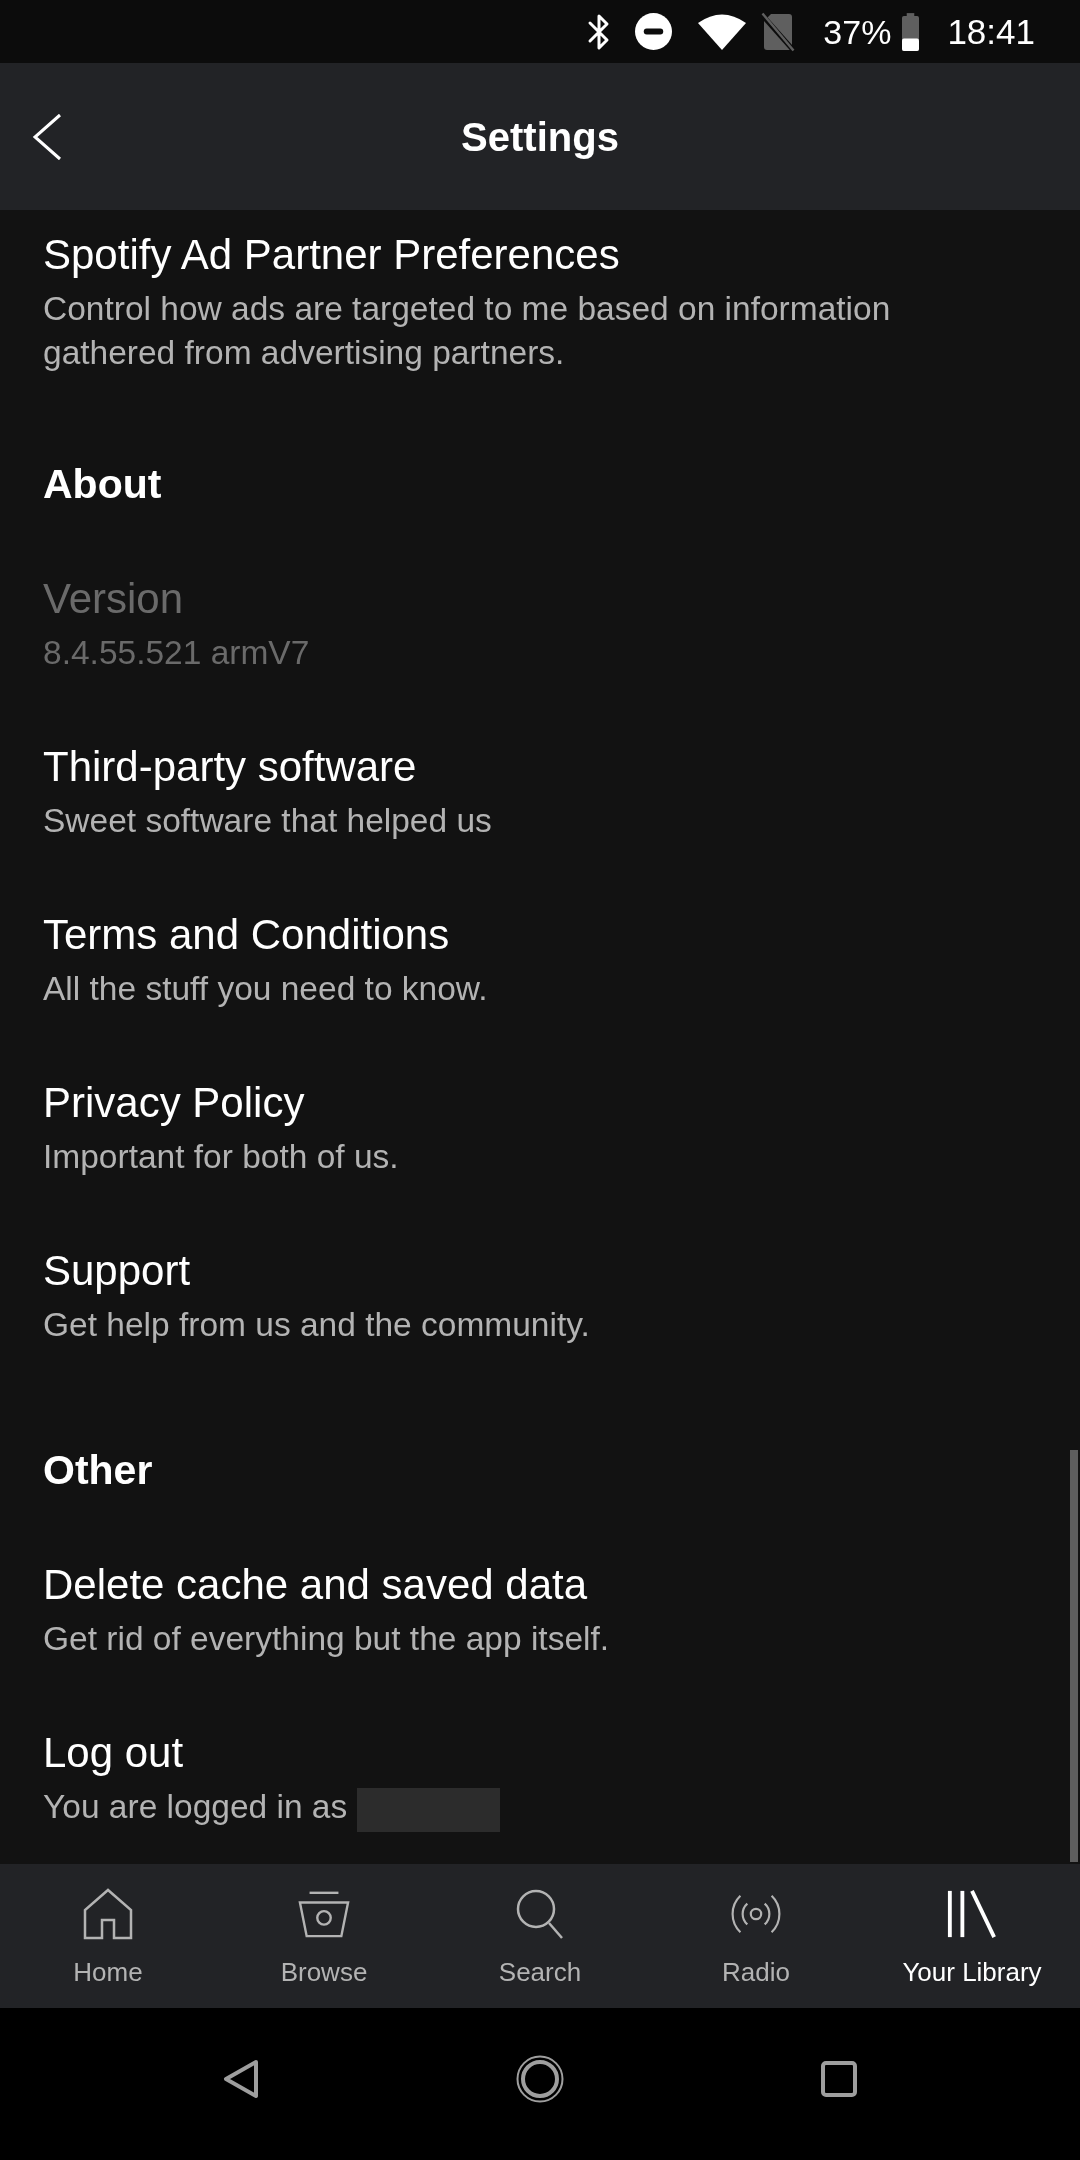 The height and width of the screenshot is (2160, 1080). What do you see at coordinates (108, 1914) in the screenshot?
I see `house-icon` at bounding box center [108, 1914].